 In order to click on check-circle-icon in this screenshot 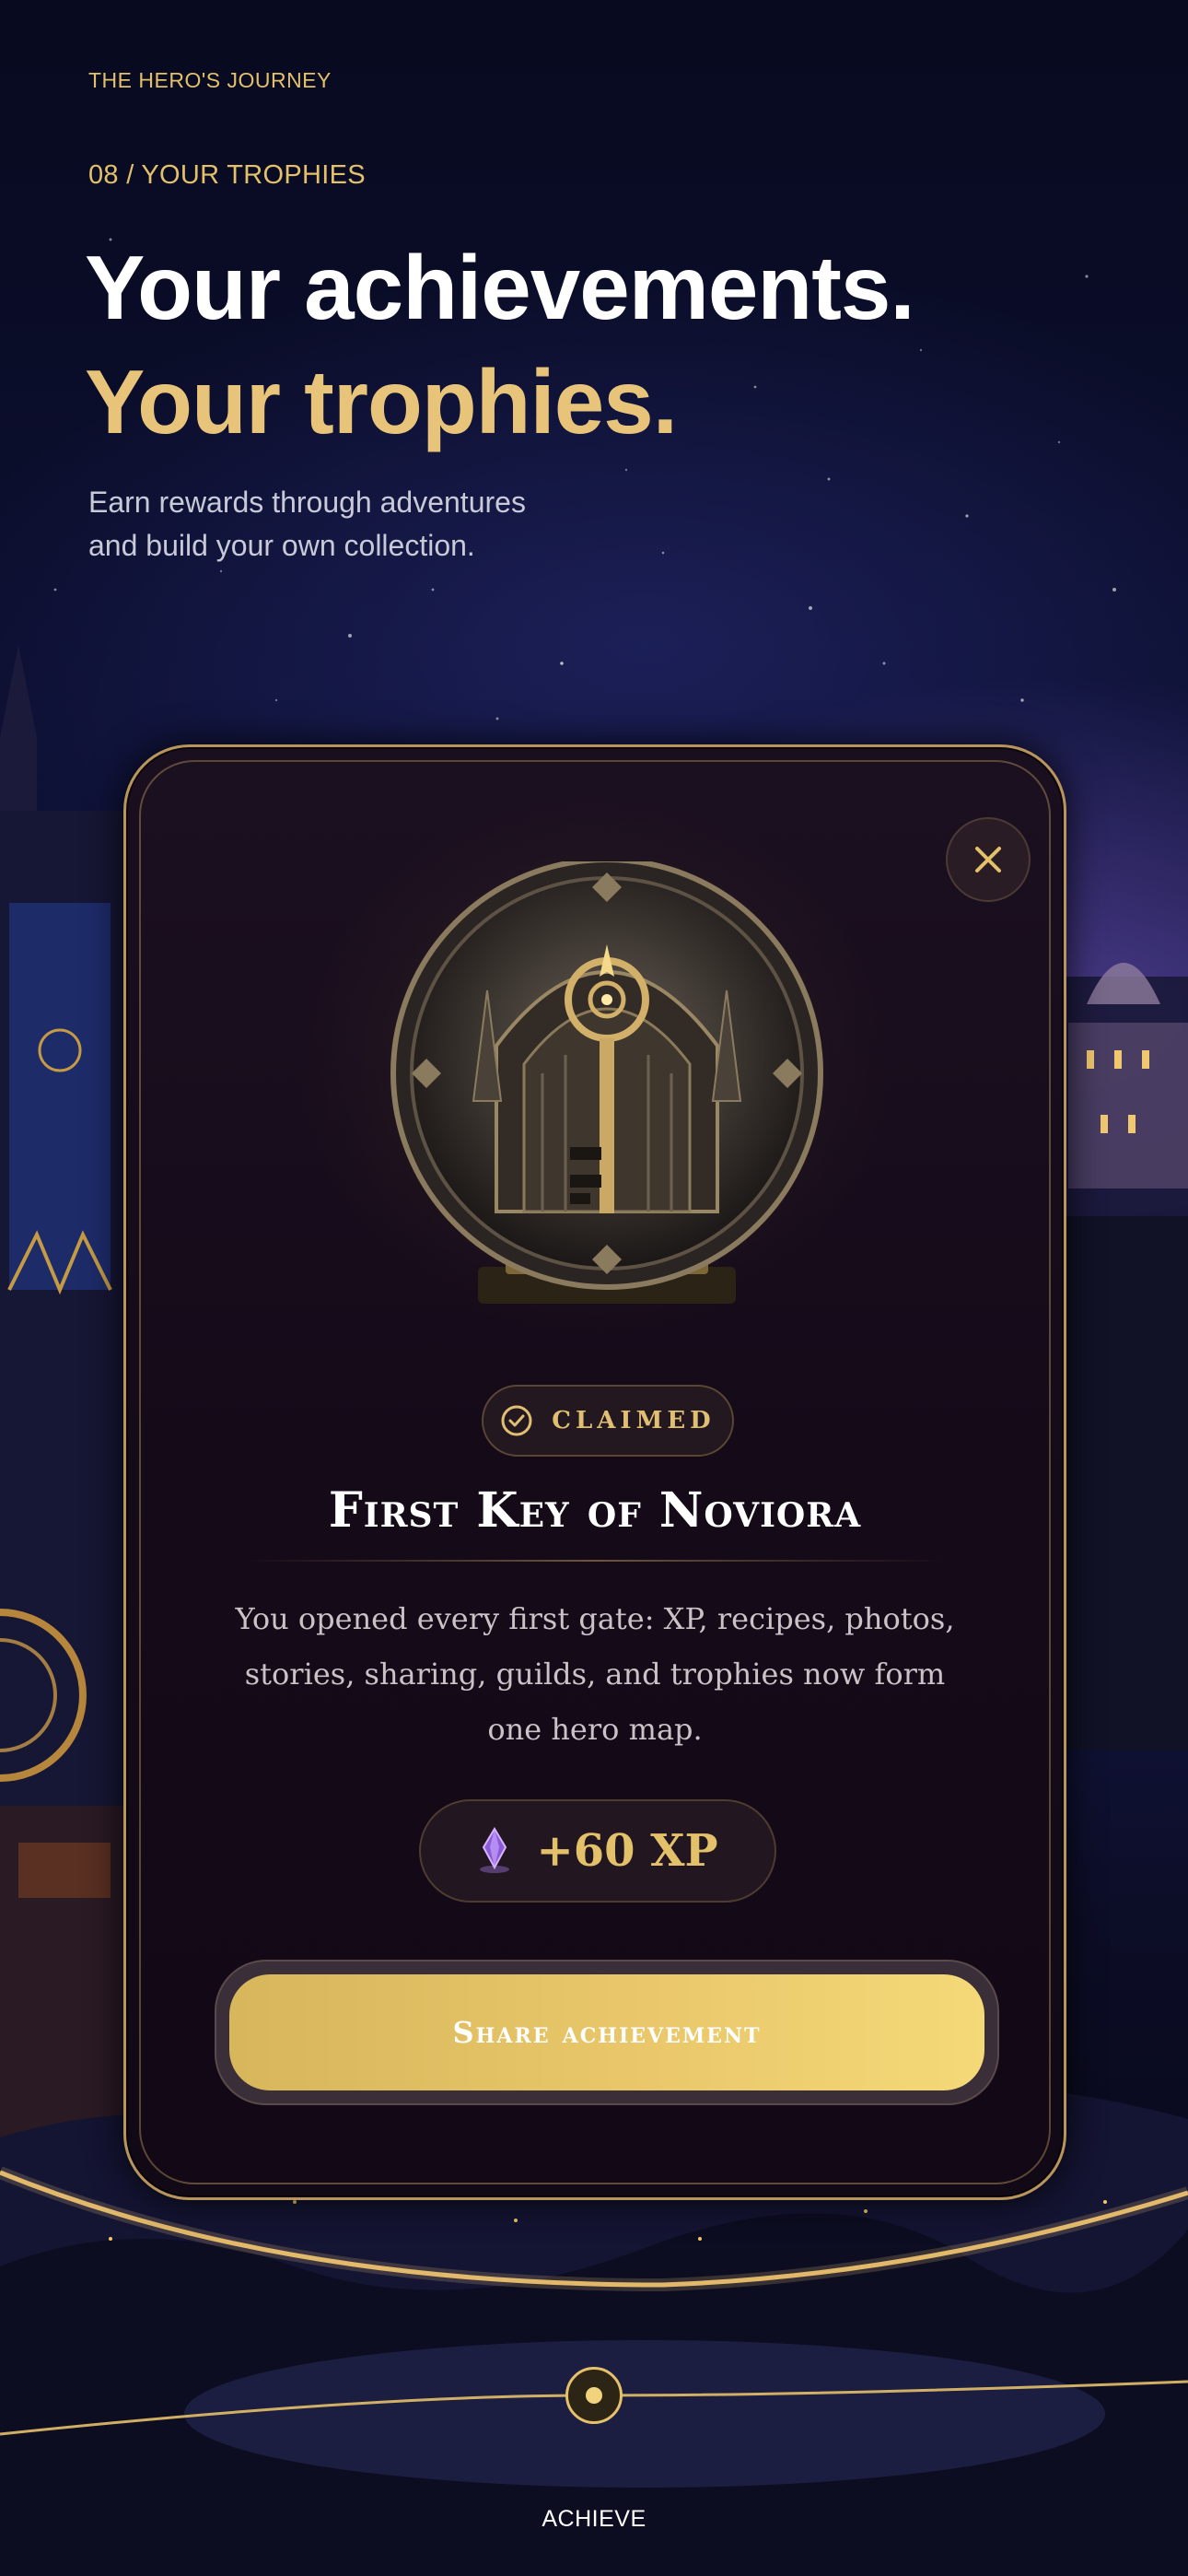, I will do `click(516, 1420)`.